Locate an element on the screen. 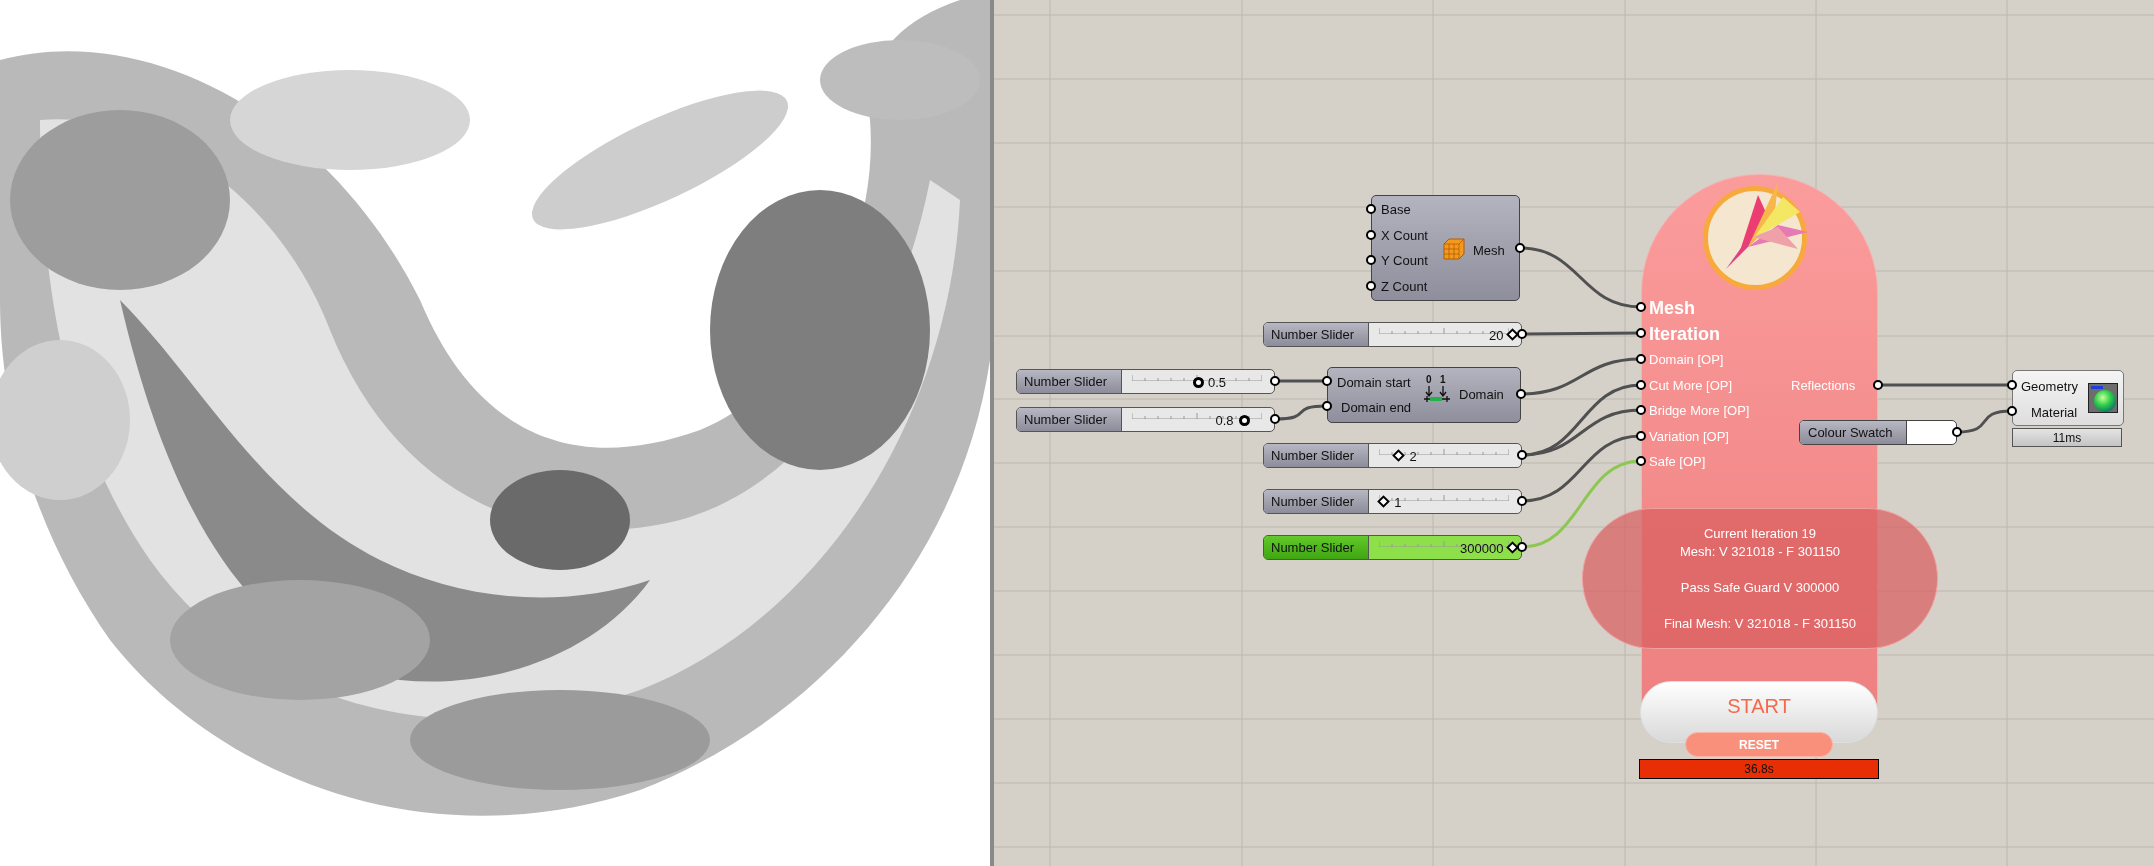  number-slider: Number Slider 0.8 is located at coordinates (1145, 419).